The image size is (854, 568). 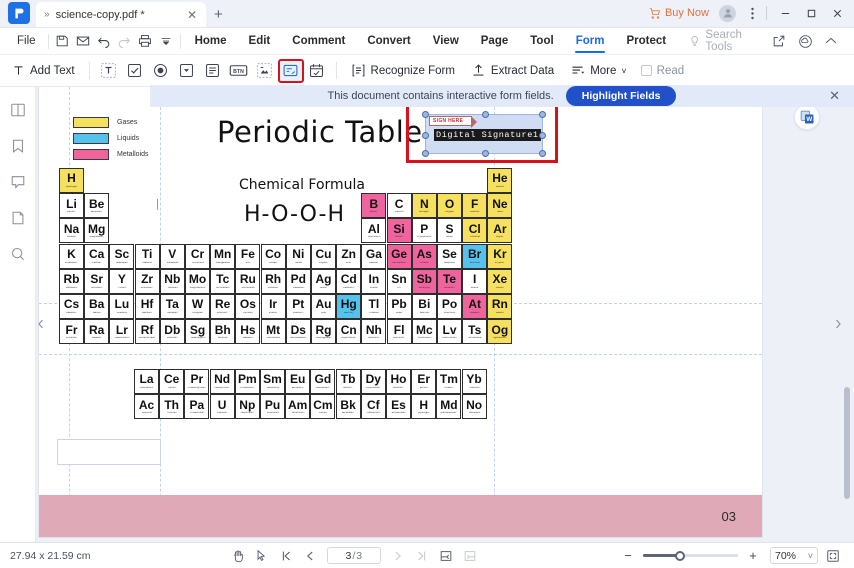 I want to click on legend-label-gases: Gases, so click(x=127, y=122).